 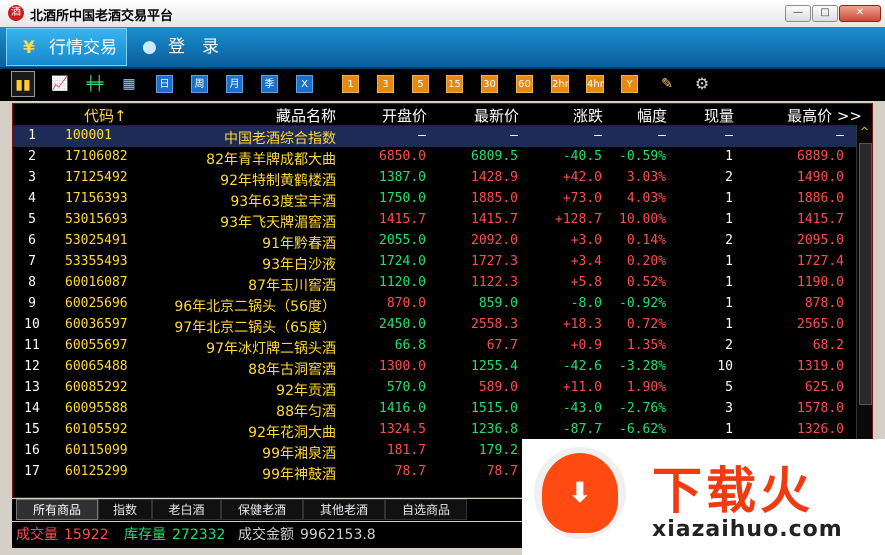 I want to click on scroll-up-icon: ^, so click(x=864, y=132).